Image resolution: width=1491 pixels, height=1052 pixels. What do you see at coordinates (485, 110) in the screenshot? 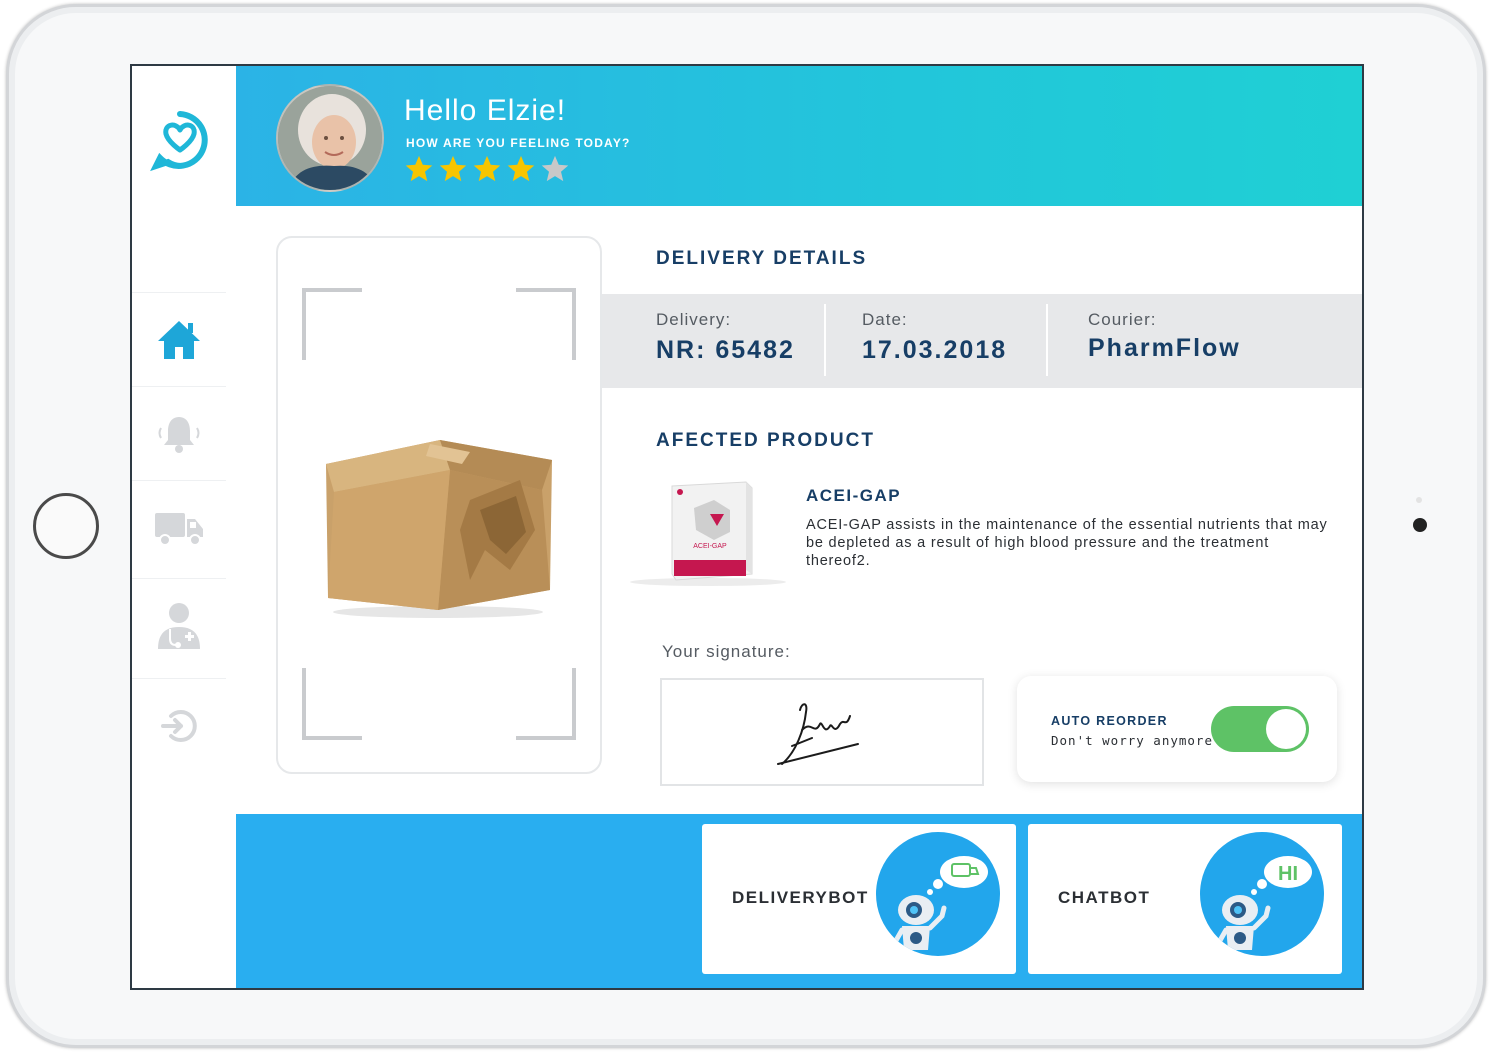
I see `greeting-title: Hello Elzie!` at bounding box center [485, 110].